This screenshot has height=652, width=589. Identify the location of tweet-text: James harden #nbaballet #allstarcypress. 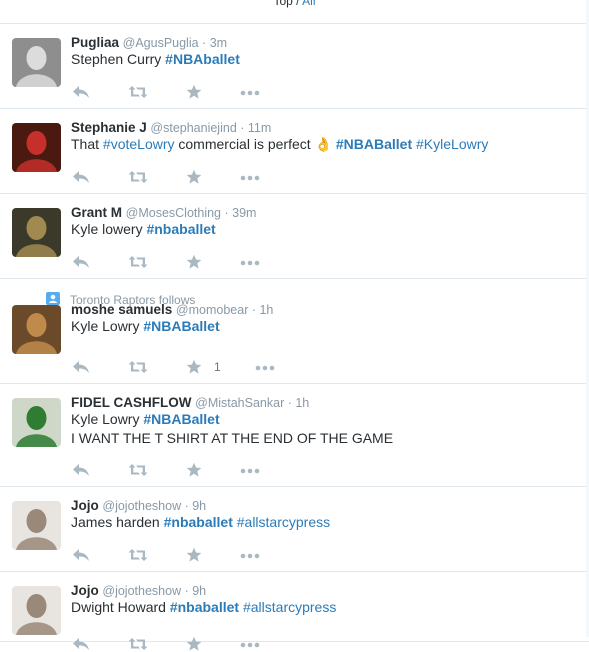
(330, 522).